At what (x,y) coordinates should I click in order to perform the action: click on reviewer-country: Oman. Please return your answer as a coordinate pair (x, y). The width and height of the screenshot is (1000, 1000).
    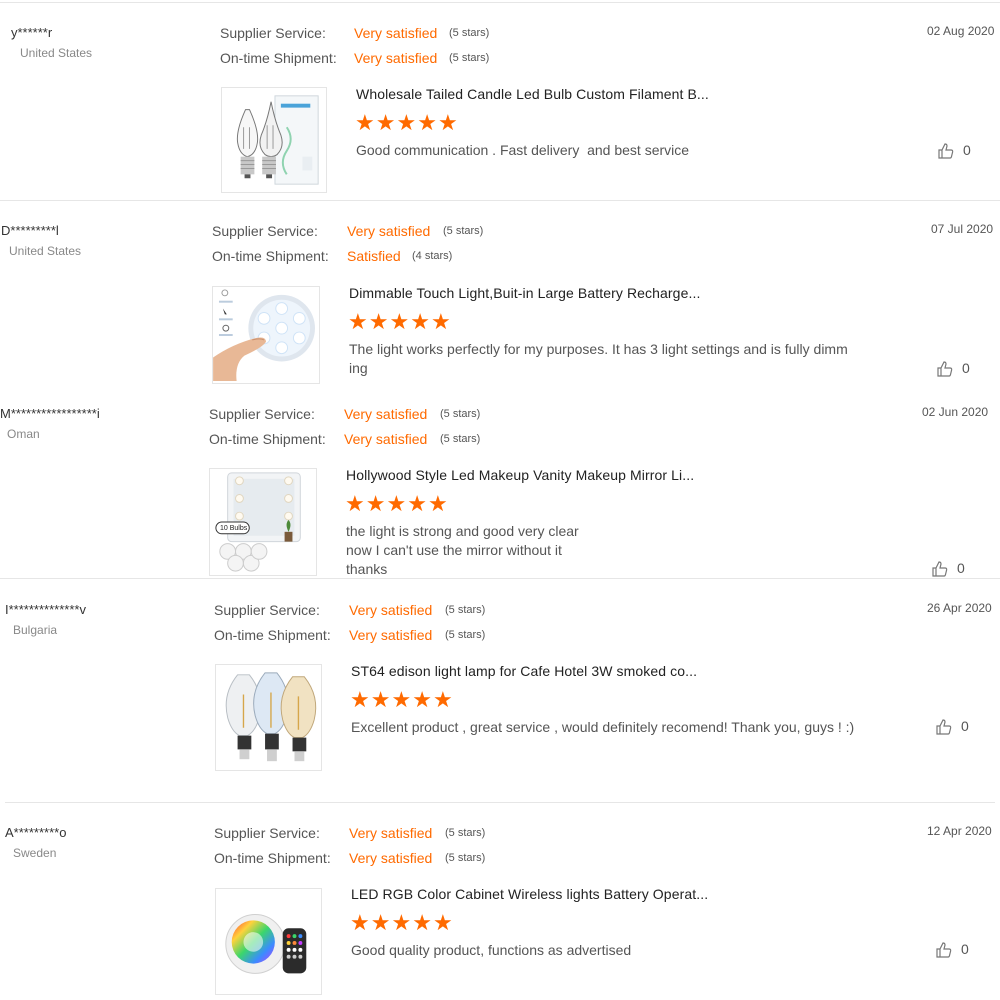
    Looking at the image, I should click on (23, 434).